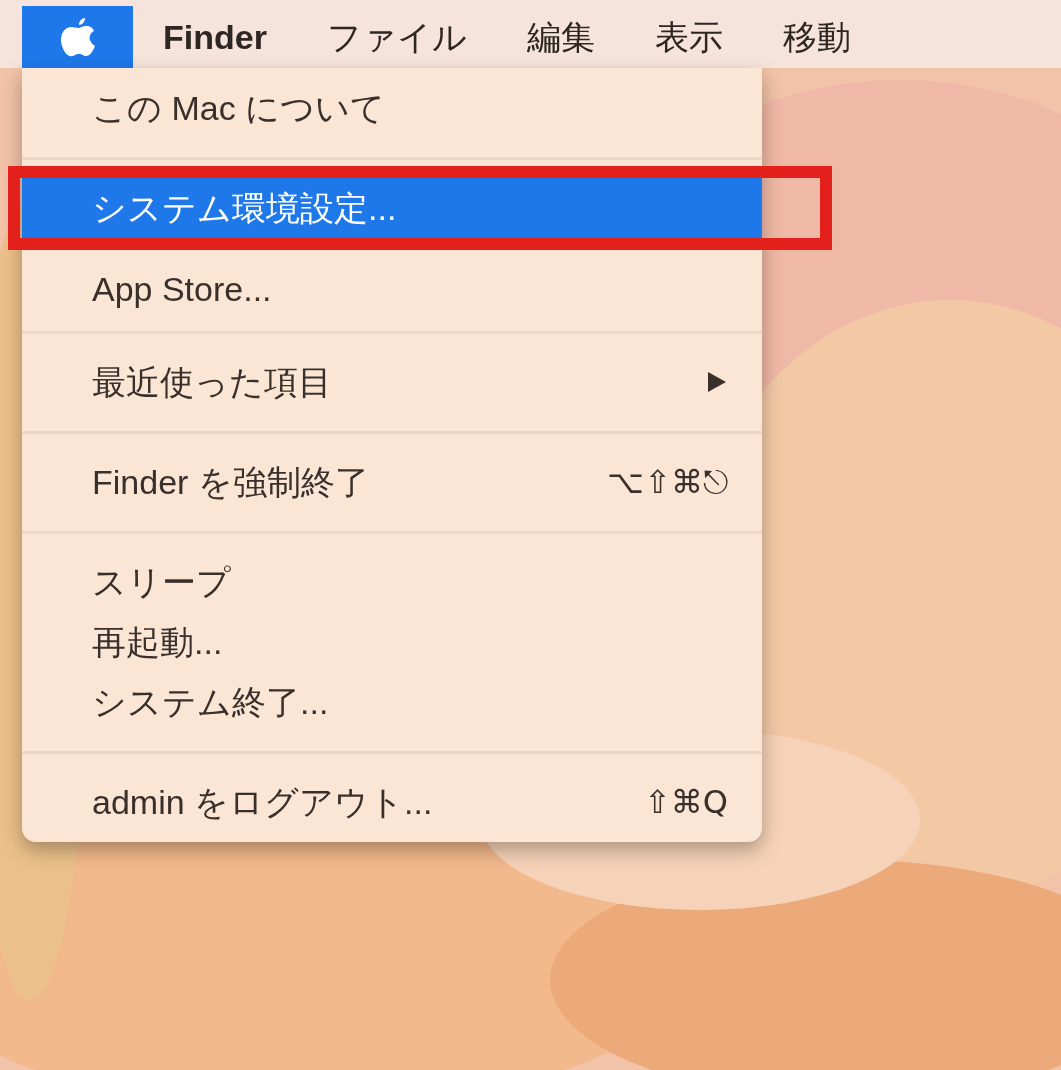 The height and width of the screenshot is (1070, 1061). I want to click on menu-item-label: Finder を強制終了, so click(230, 482).